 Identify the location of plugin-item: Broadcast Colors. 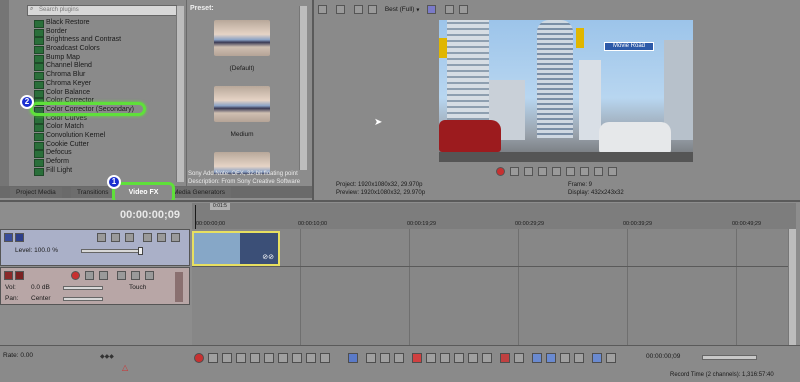
(102, 49).